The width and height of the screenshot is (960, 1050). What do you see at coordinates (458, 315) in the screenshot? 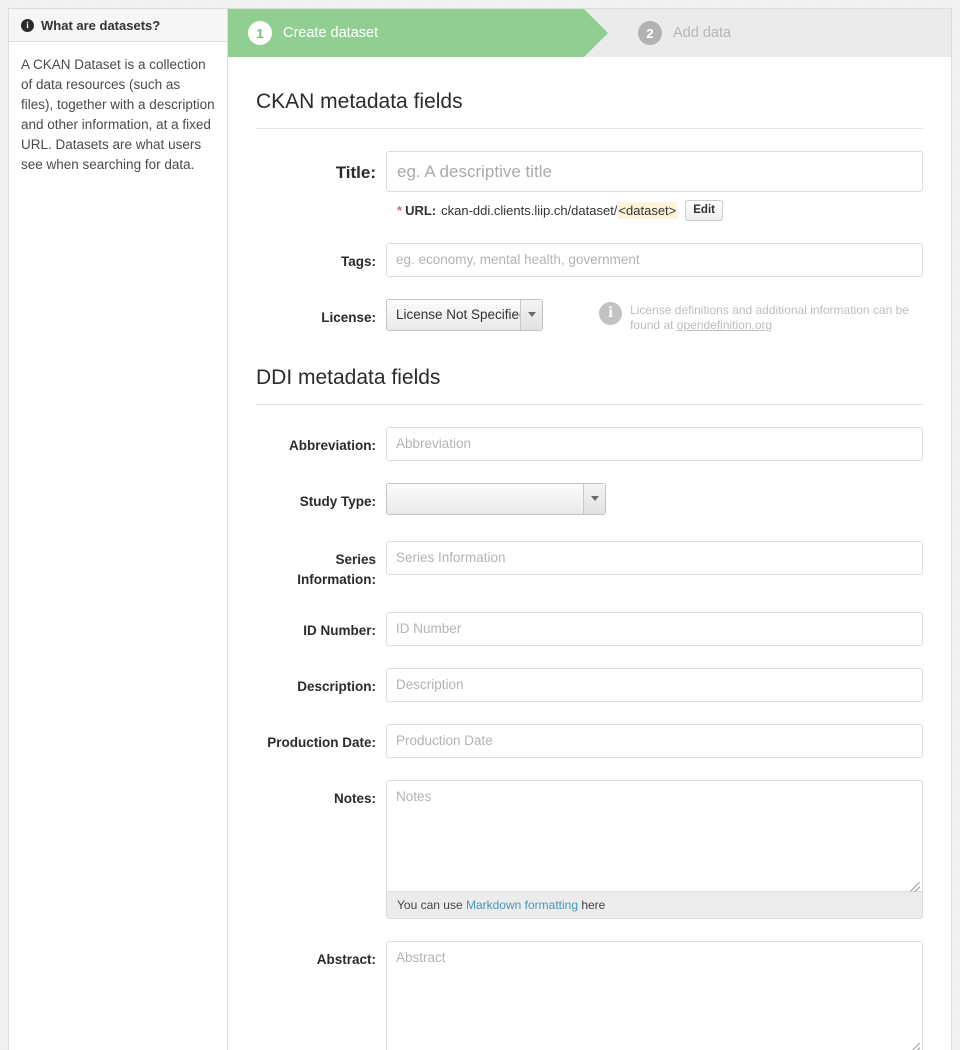
I see `license-select-value: License Not Specified` at bounding box center [458, 315].